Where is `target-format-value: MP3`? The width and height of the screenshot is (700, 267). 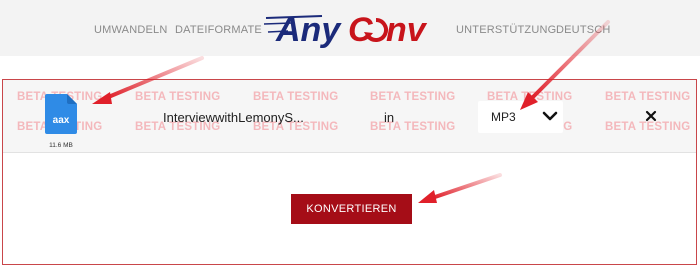 target-format-value: MP3 is located at coordinates (503, 117).